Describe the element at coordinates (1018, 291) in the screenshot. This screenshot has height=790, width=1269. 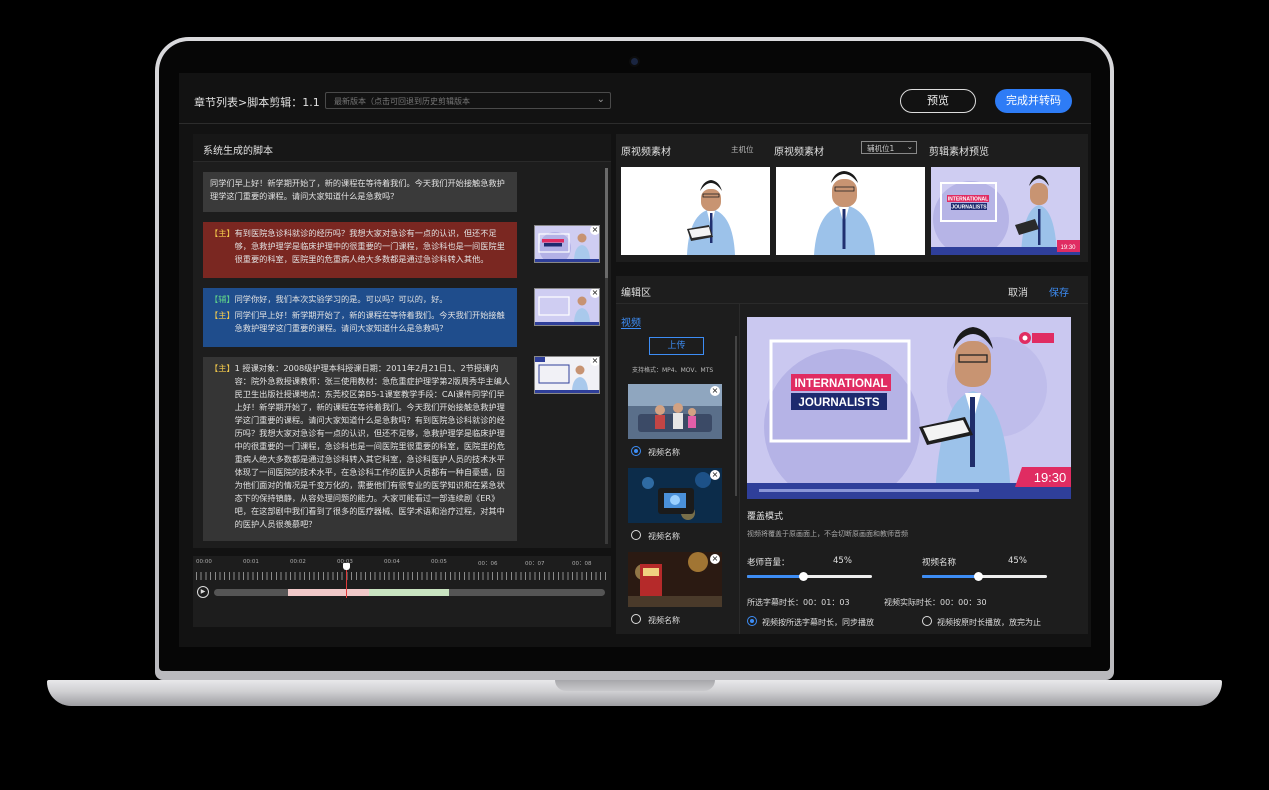
I see `cancel-button: 取消` at that location.